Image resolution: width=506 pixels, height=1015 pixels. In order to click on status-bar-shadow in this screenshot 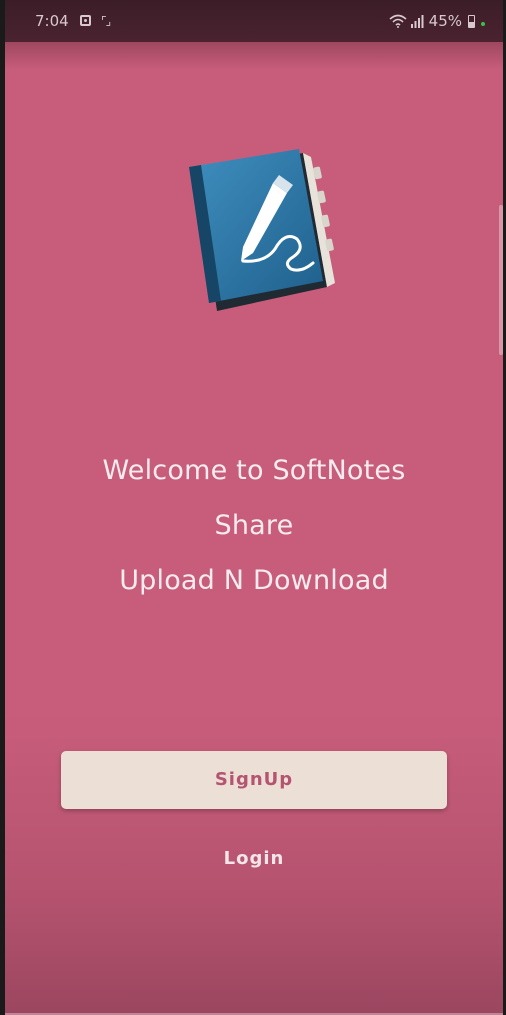, I will do `click(254, 56)`.